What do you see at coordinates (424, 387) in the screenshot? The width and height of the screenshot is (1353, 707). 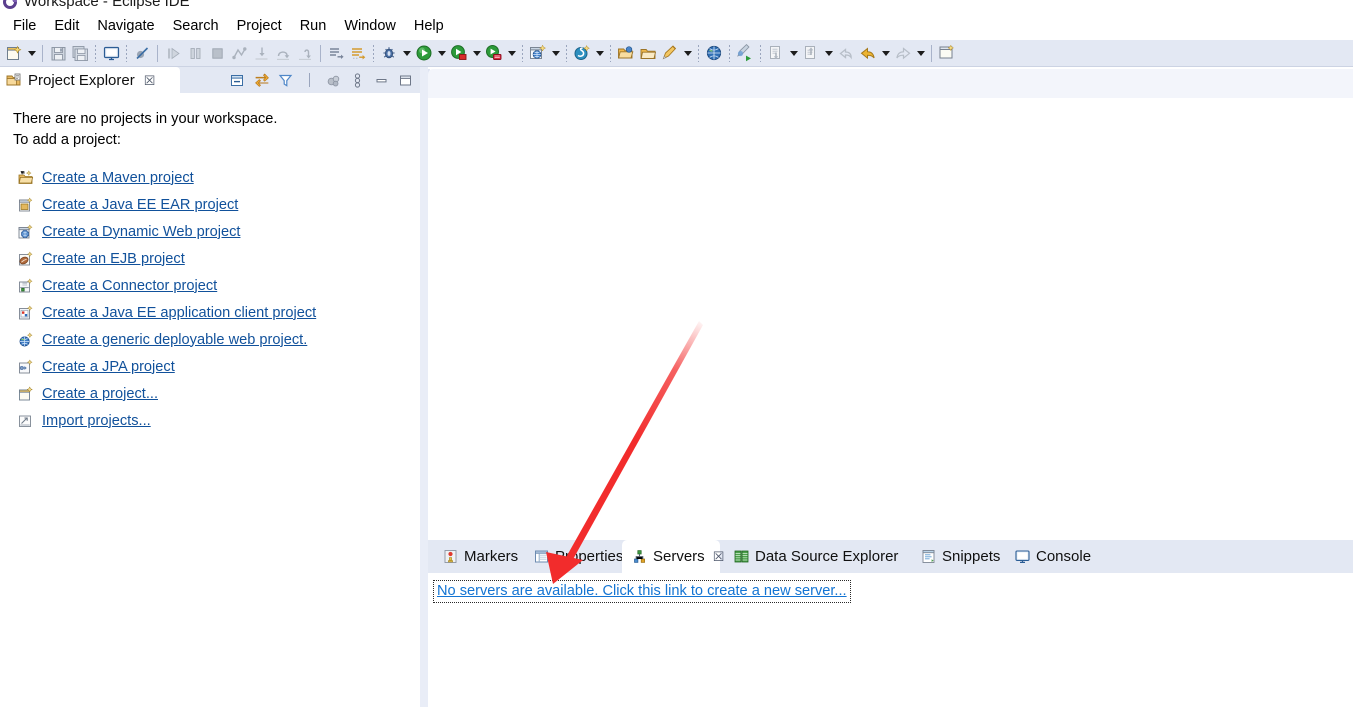 I see `vertical-sash` at bounding box center [424, 387].